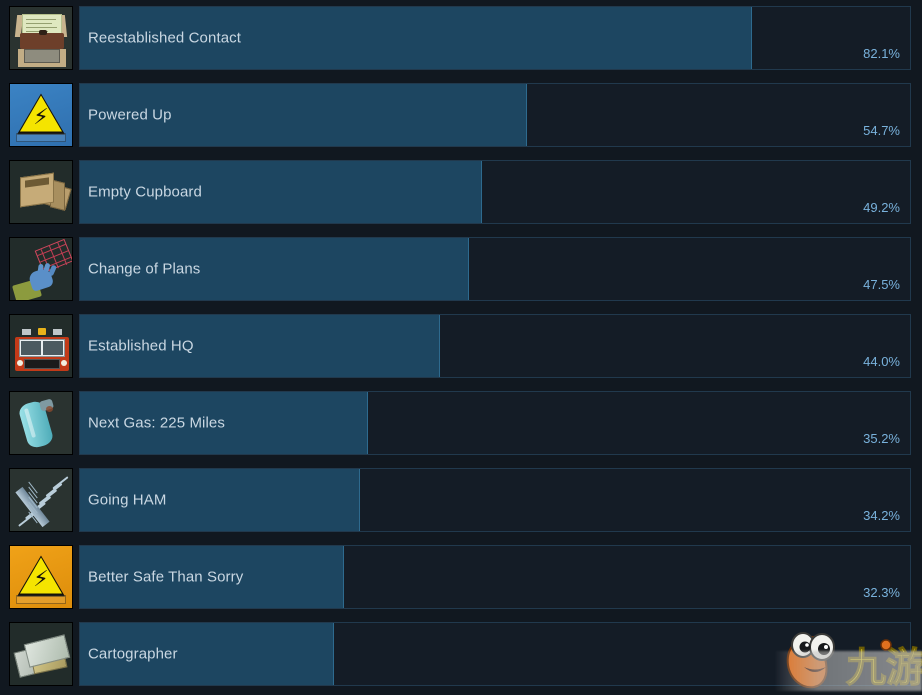 This screenshot has height=695, width=922. I want to click on gas-canister-icon, so click(41, 423).